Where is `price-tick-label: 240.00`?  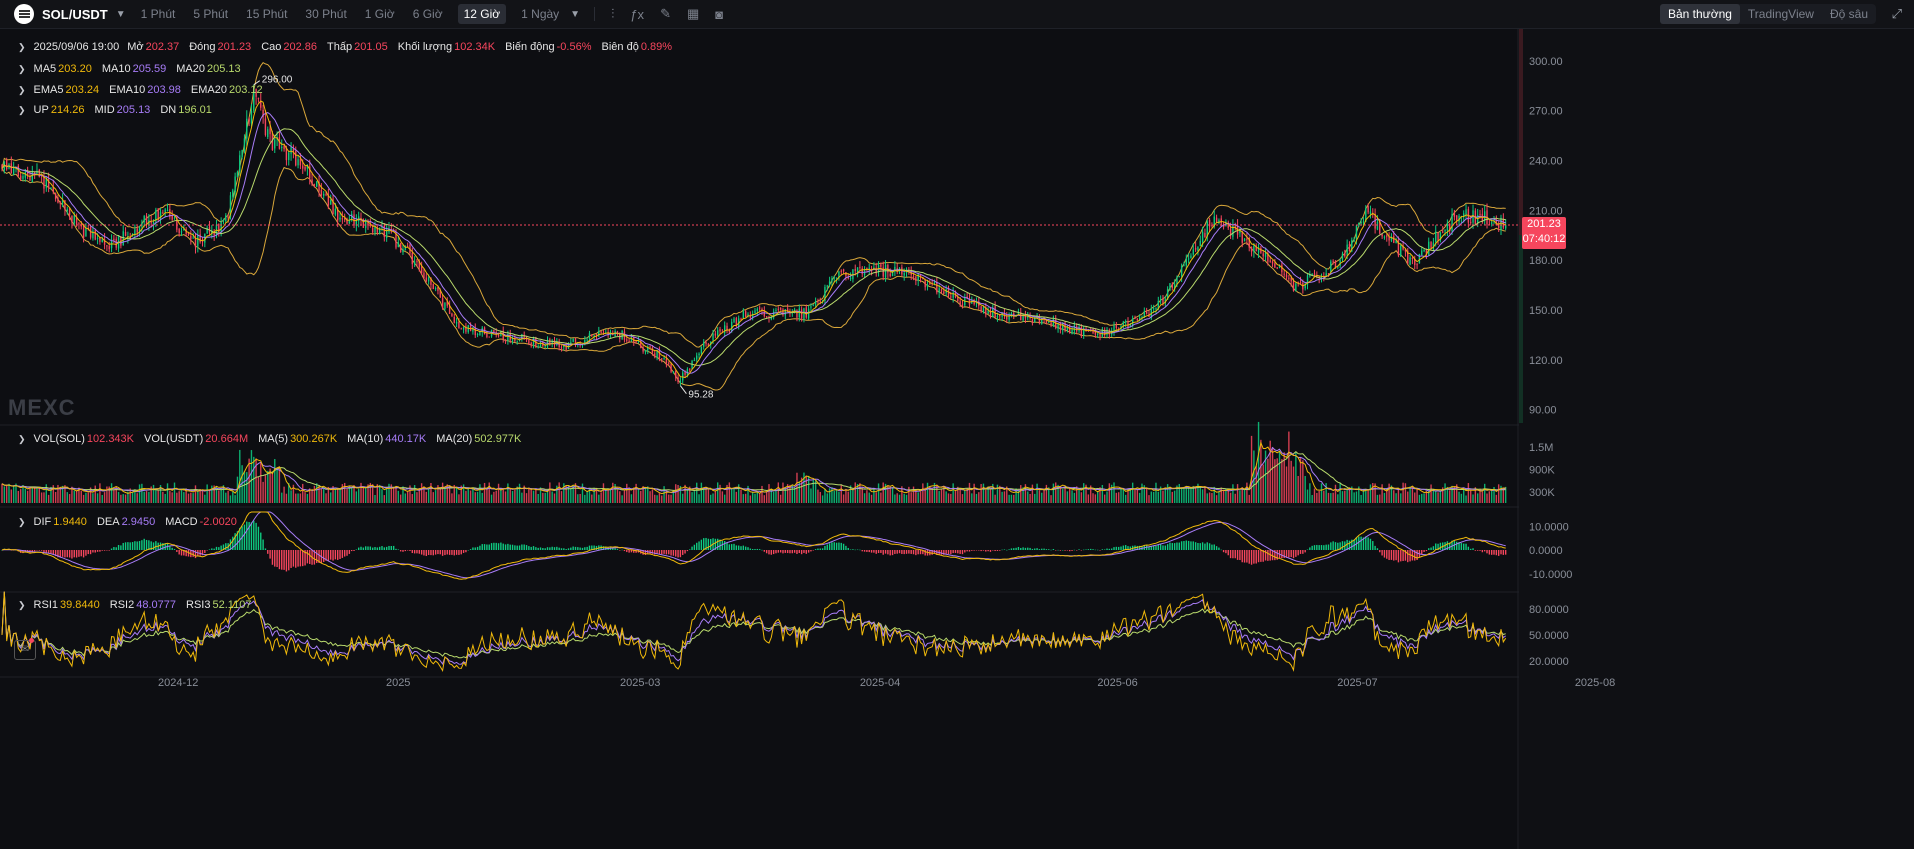 price-tick-label: 240.00 is located at coordinates (1546, 162).